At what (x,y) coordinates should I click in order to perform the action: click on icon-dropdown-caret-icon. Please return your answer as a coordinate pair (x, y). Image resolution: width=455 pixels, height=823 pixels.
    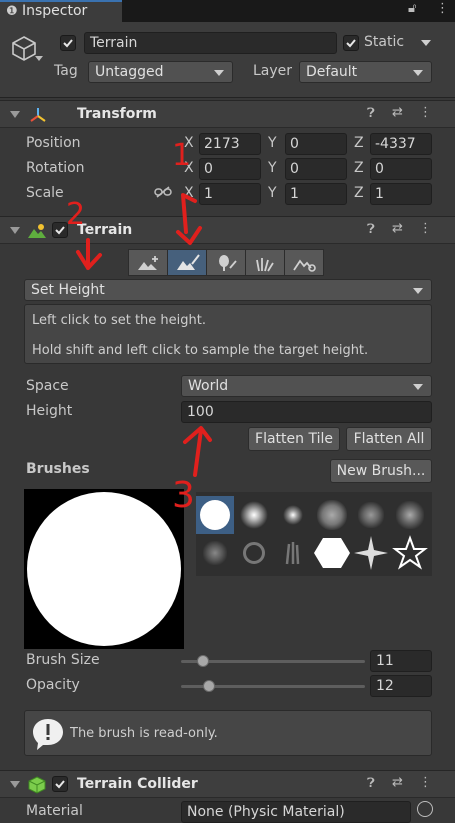
    Looking at the image, I should click on (39, 58).